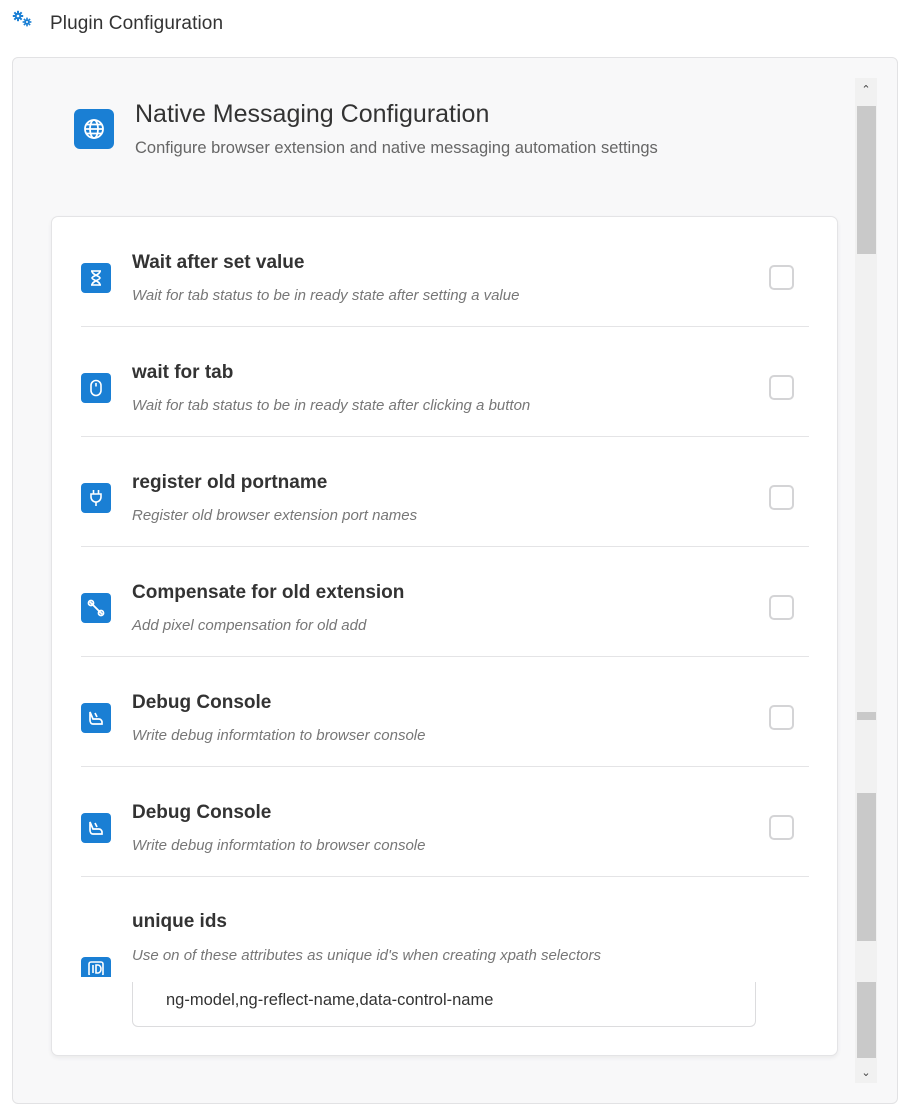 Image resolution: width=908 pixels, height=1112 pixels. I want to click on scroll-up-button: ⌃, so click(866, 89).